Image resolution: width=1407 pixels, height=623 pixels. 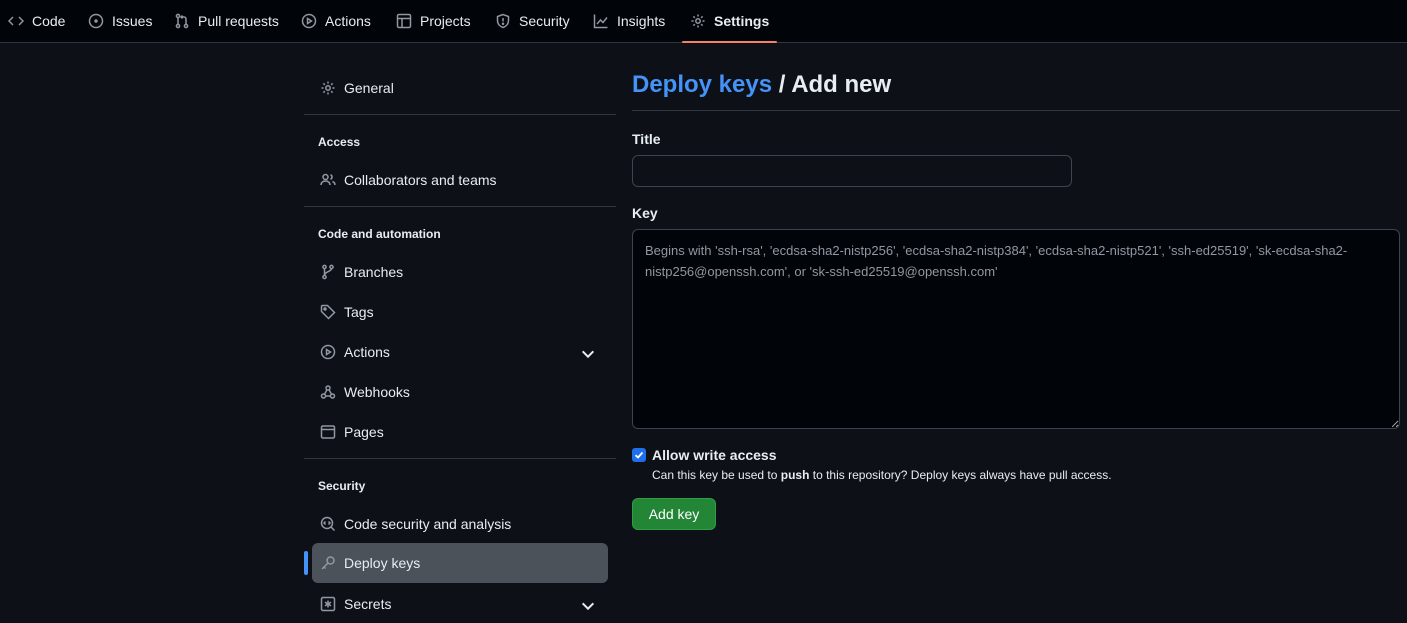 I want to click on sidebar-item-label: Branches, so click(x=374, y=272).